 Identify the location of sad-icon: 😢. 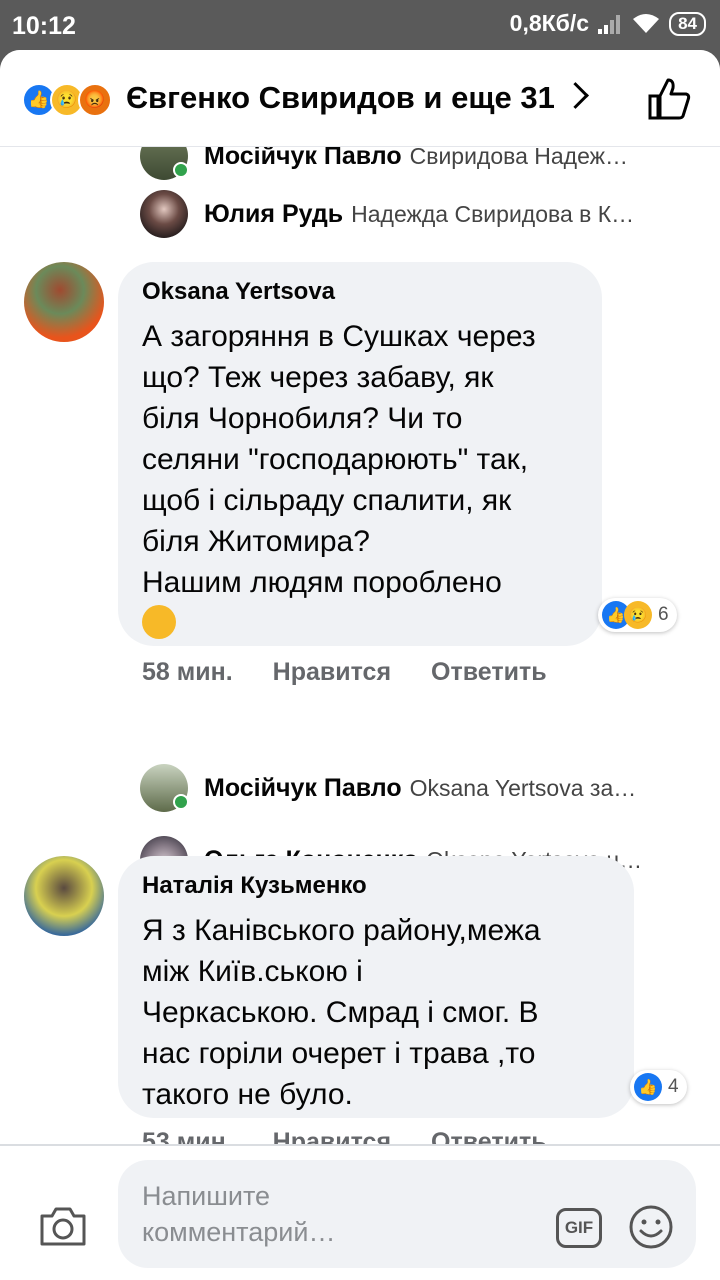
(638, 615).